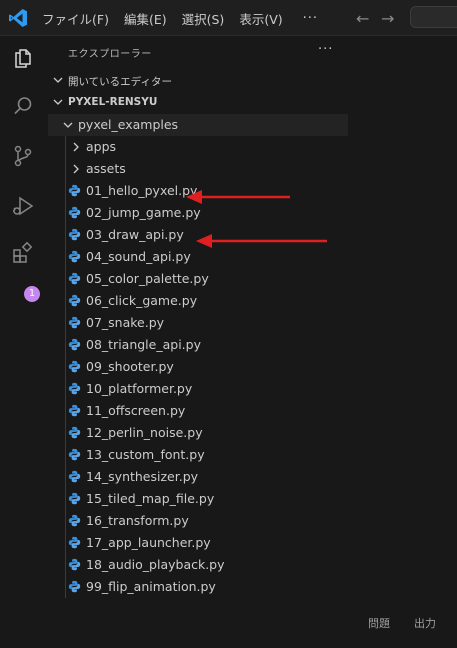  I want to click on file-label: 17_app_launcher.py, so click(148, 542).